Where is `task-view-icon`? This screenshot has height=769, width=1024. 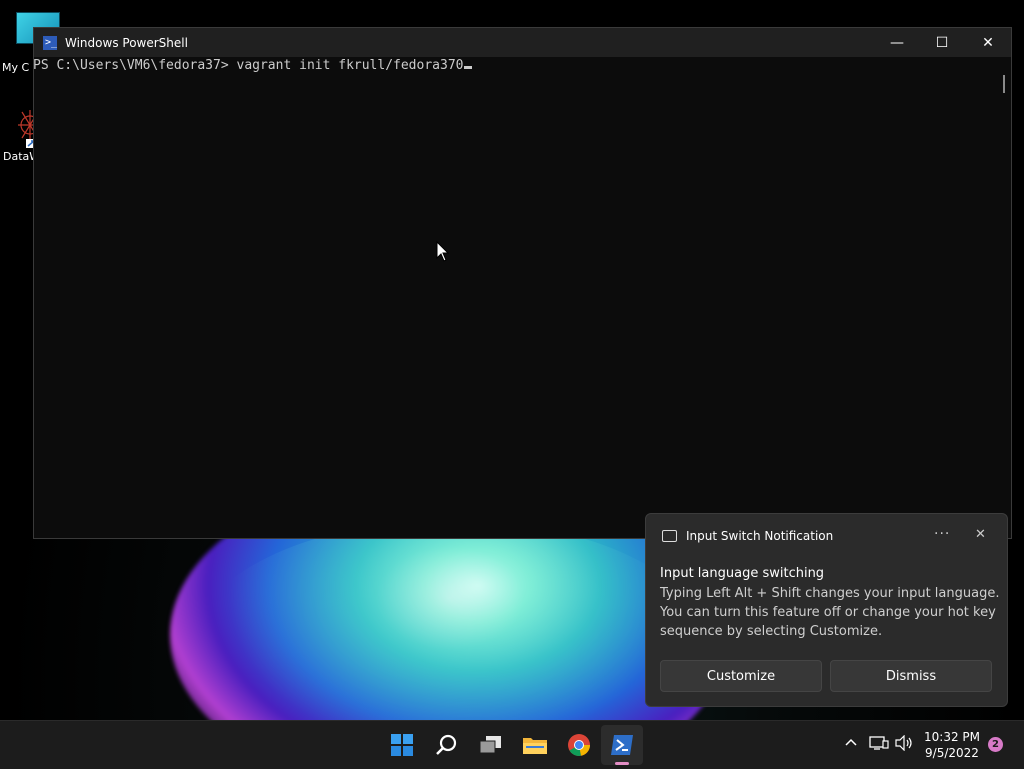 task-view-icon is located at coordinates (490, 745).